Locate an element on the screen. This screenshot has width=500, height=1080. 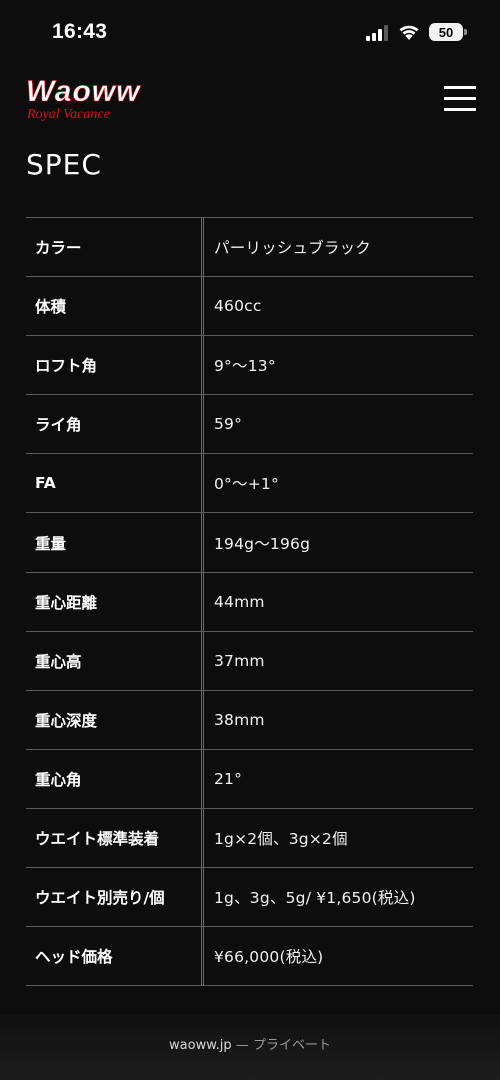
private-mode-label: プライベート is located at coordinates (291, 1045).